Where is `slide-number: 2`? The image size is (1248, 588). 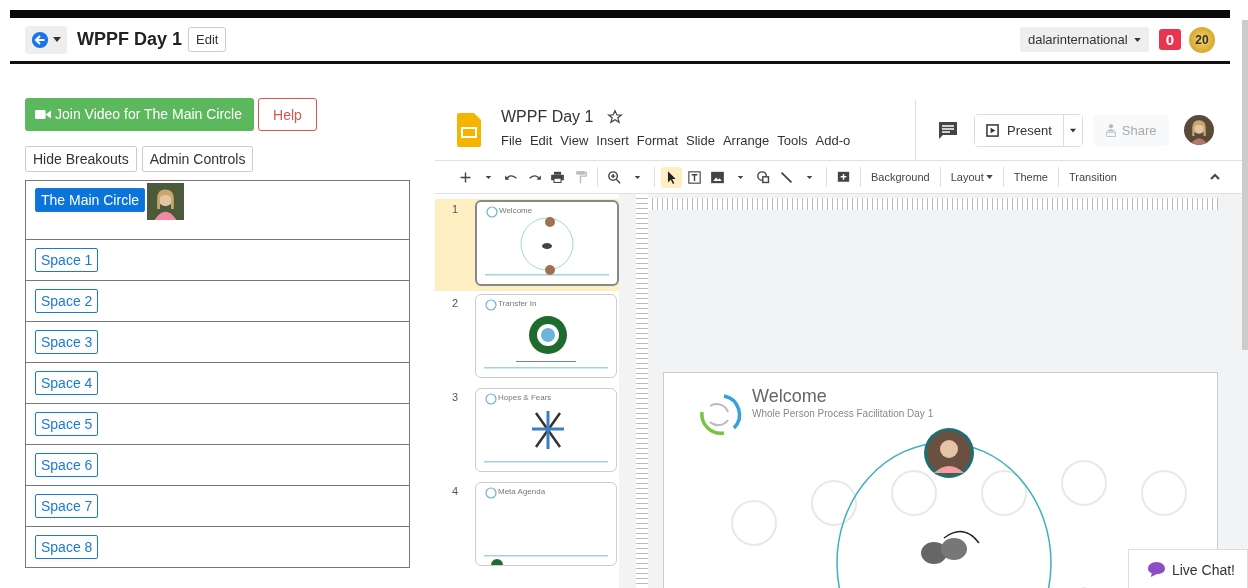 slide-number: 2 is located at coordinates (455, 303).